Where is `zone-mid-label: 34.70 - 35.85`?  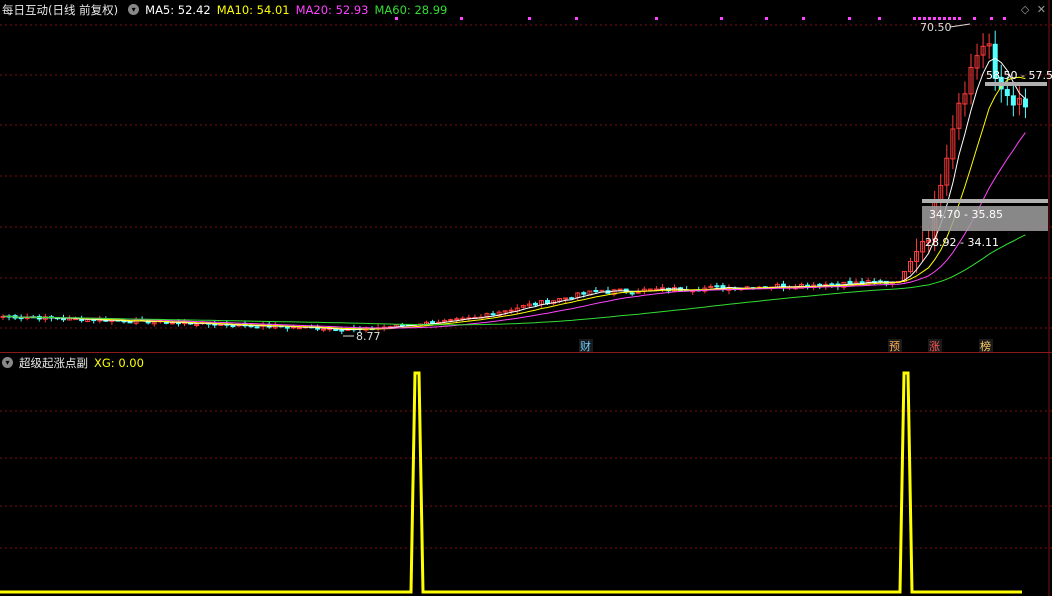 zone-mid-label: 34.70 - 35.85 is located at coordinates (966, 214).